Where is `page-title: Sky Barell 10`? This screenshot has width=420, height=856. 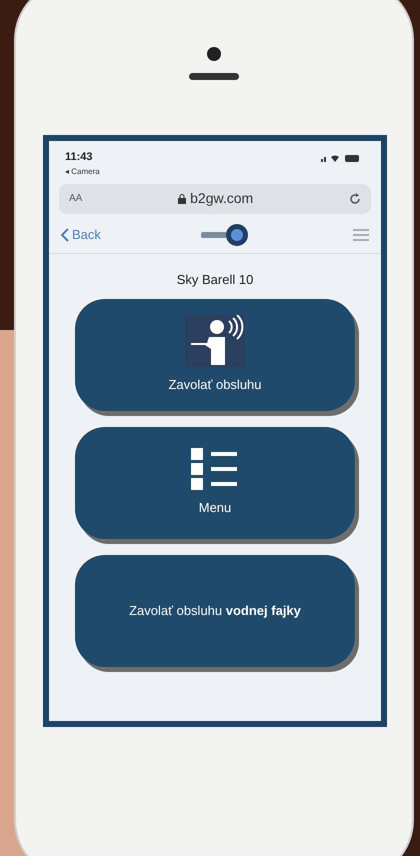 page-title: Sky Barell 10 is located at coordinates (215, 279).